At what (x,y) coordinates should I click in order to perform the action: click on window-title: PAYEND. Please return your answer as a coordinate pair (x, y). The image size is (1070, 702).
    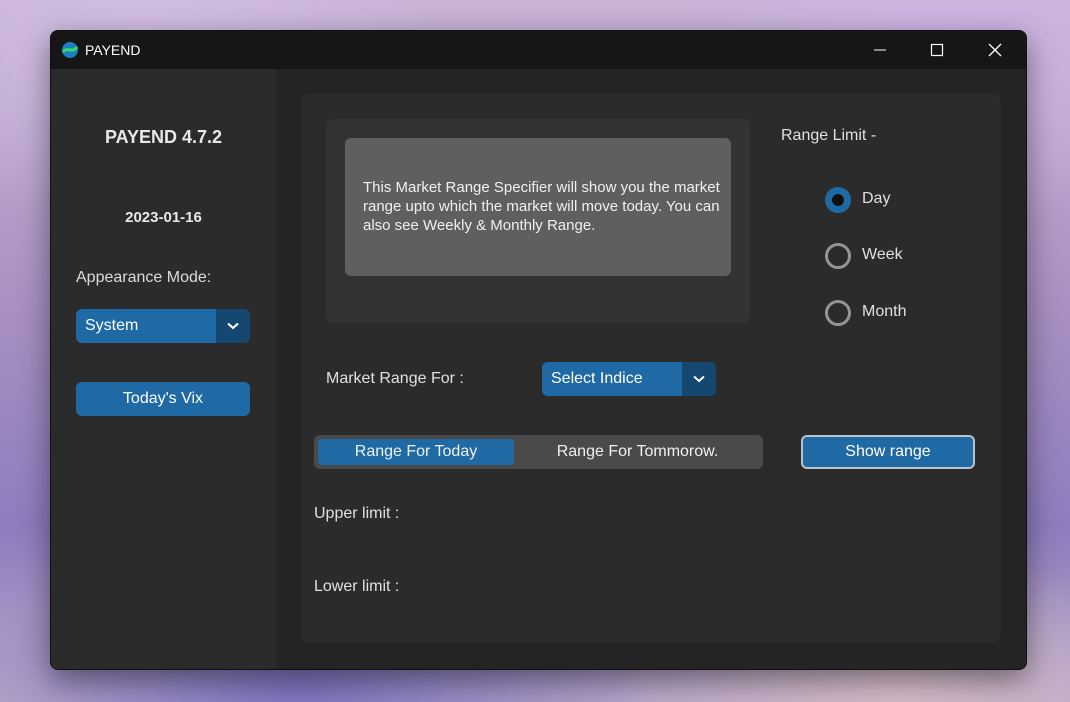
    Looking at the image, I should click on (113, 50).